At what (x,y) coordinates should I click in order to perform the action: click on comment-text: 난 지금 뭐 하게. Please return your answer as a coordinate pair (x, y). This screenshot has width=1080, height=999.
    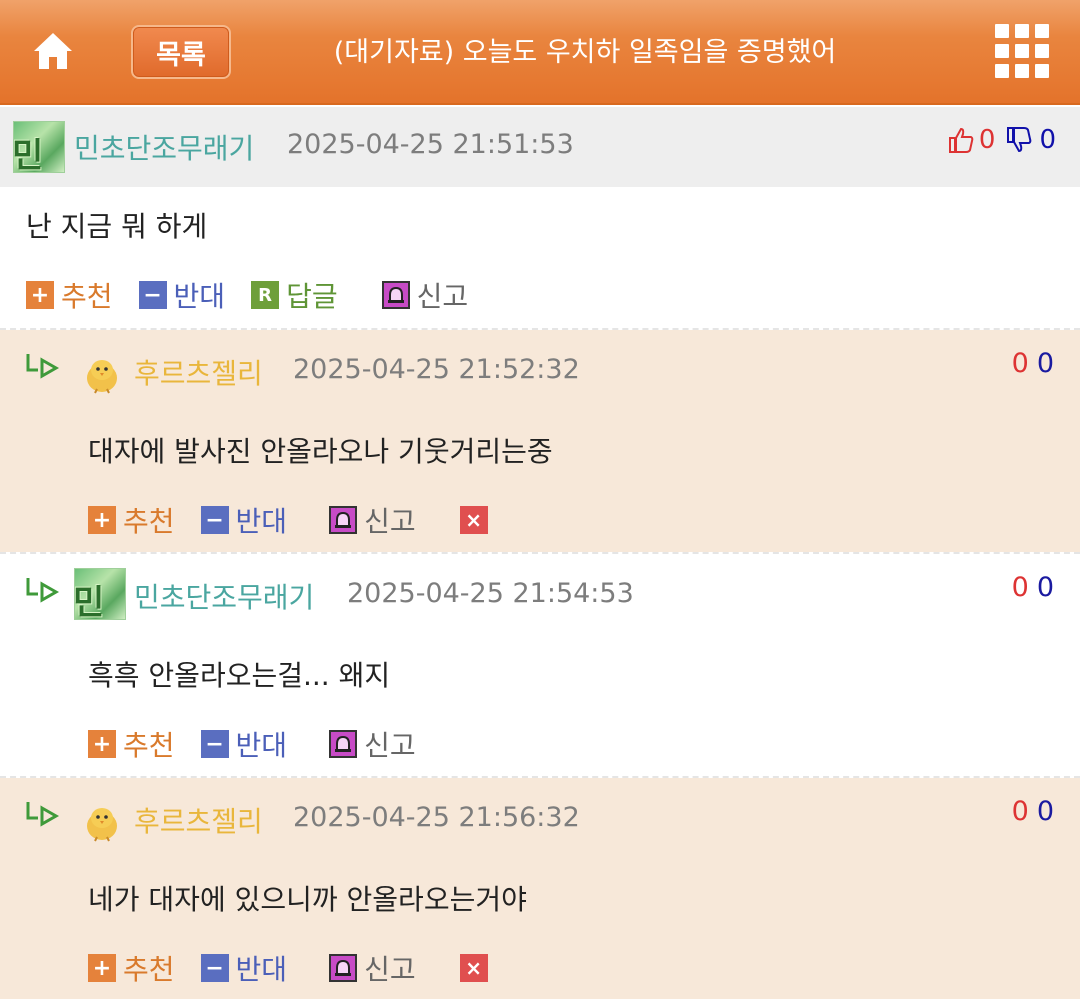
    Looking at the image, I should click on (117, 226).